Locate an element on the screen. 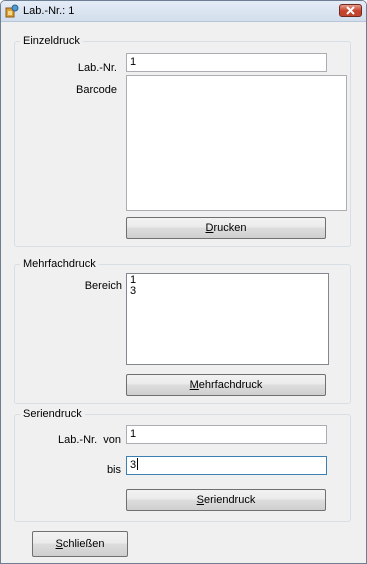 The width and height of the screenshot is (367, 564). seriendruck-title: Seriendruck is located at coordinates (52, 414).